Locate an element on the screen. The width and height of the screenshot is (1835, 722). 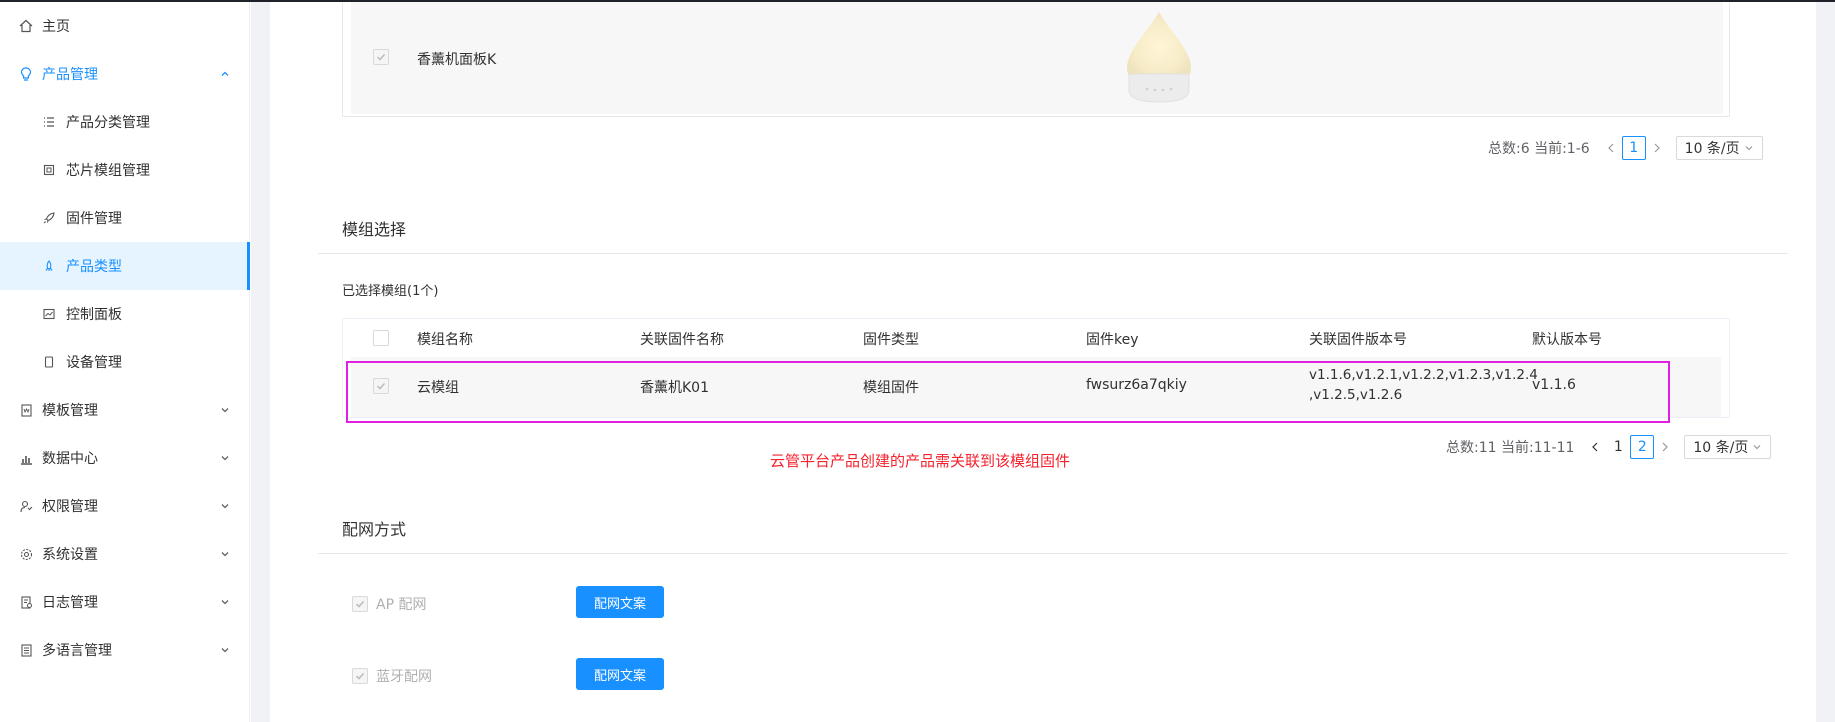
sidebar-item-label: 多语言管理 is located at coordinates (77, 651).